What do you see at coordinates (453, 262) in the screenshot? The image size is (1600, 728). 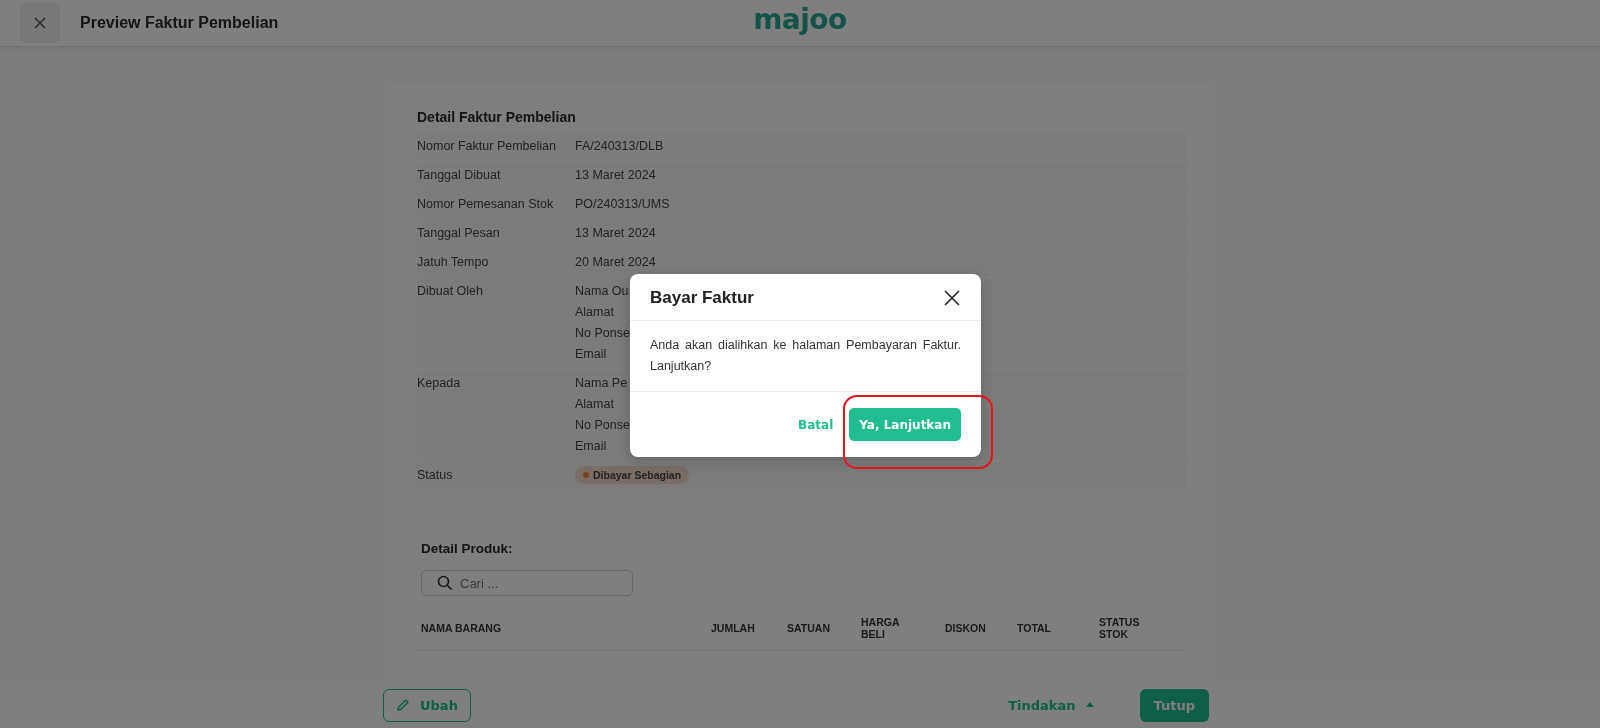 I see `field-label: Jatuh Tempo` at bounding box center [453, 262].